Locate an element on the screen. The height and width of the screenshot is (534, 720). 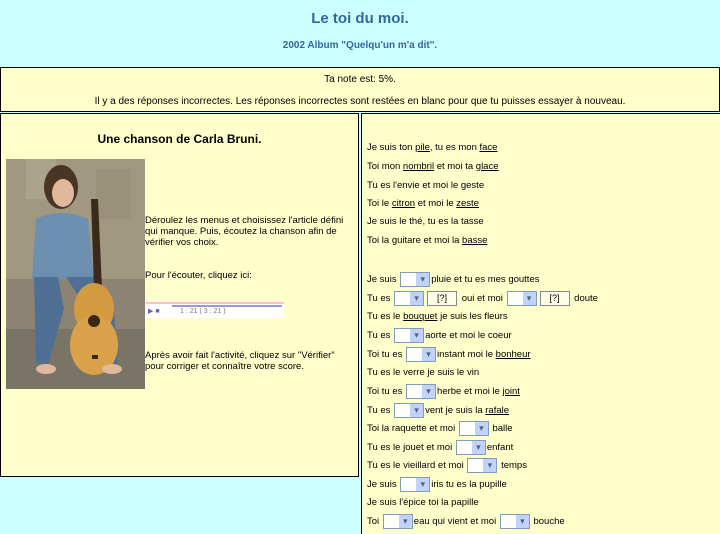
quiz-line: Tu es le verre je suis le vin is located at coordinates (423, 372).